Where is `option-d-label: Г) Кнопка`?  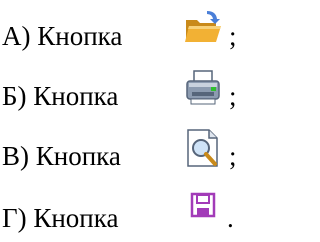 option-d-label: Г) Кнопка is located at coordinates (60, 218).